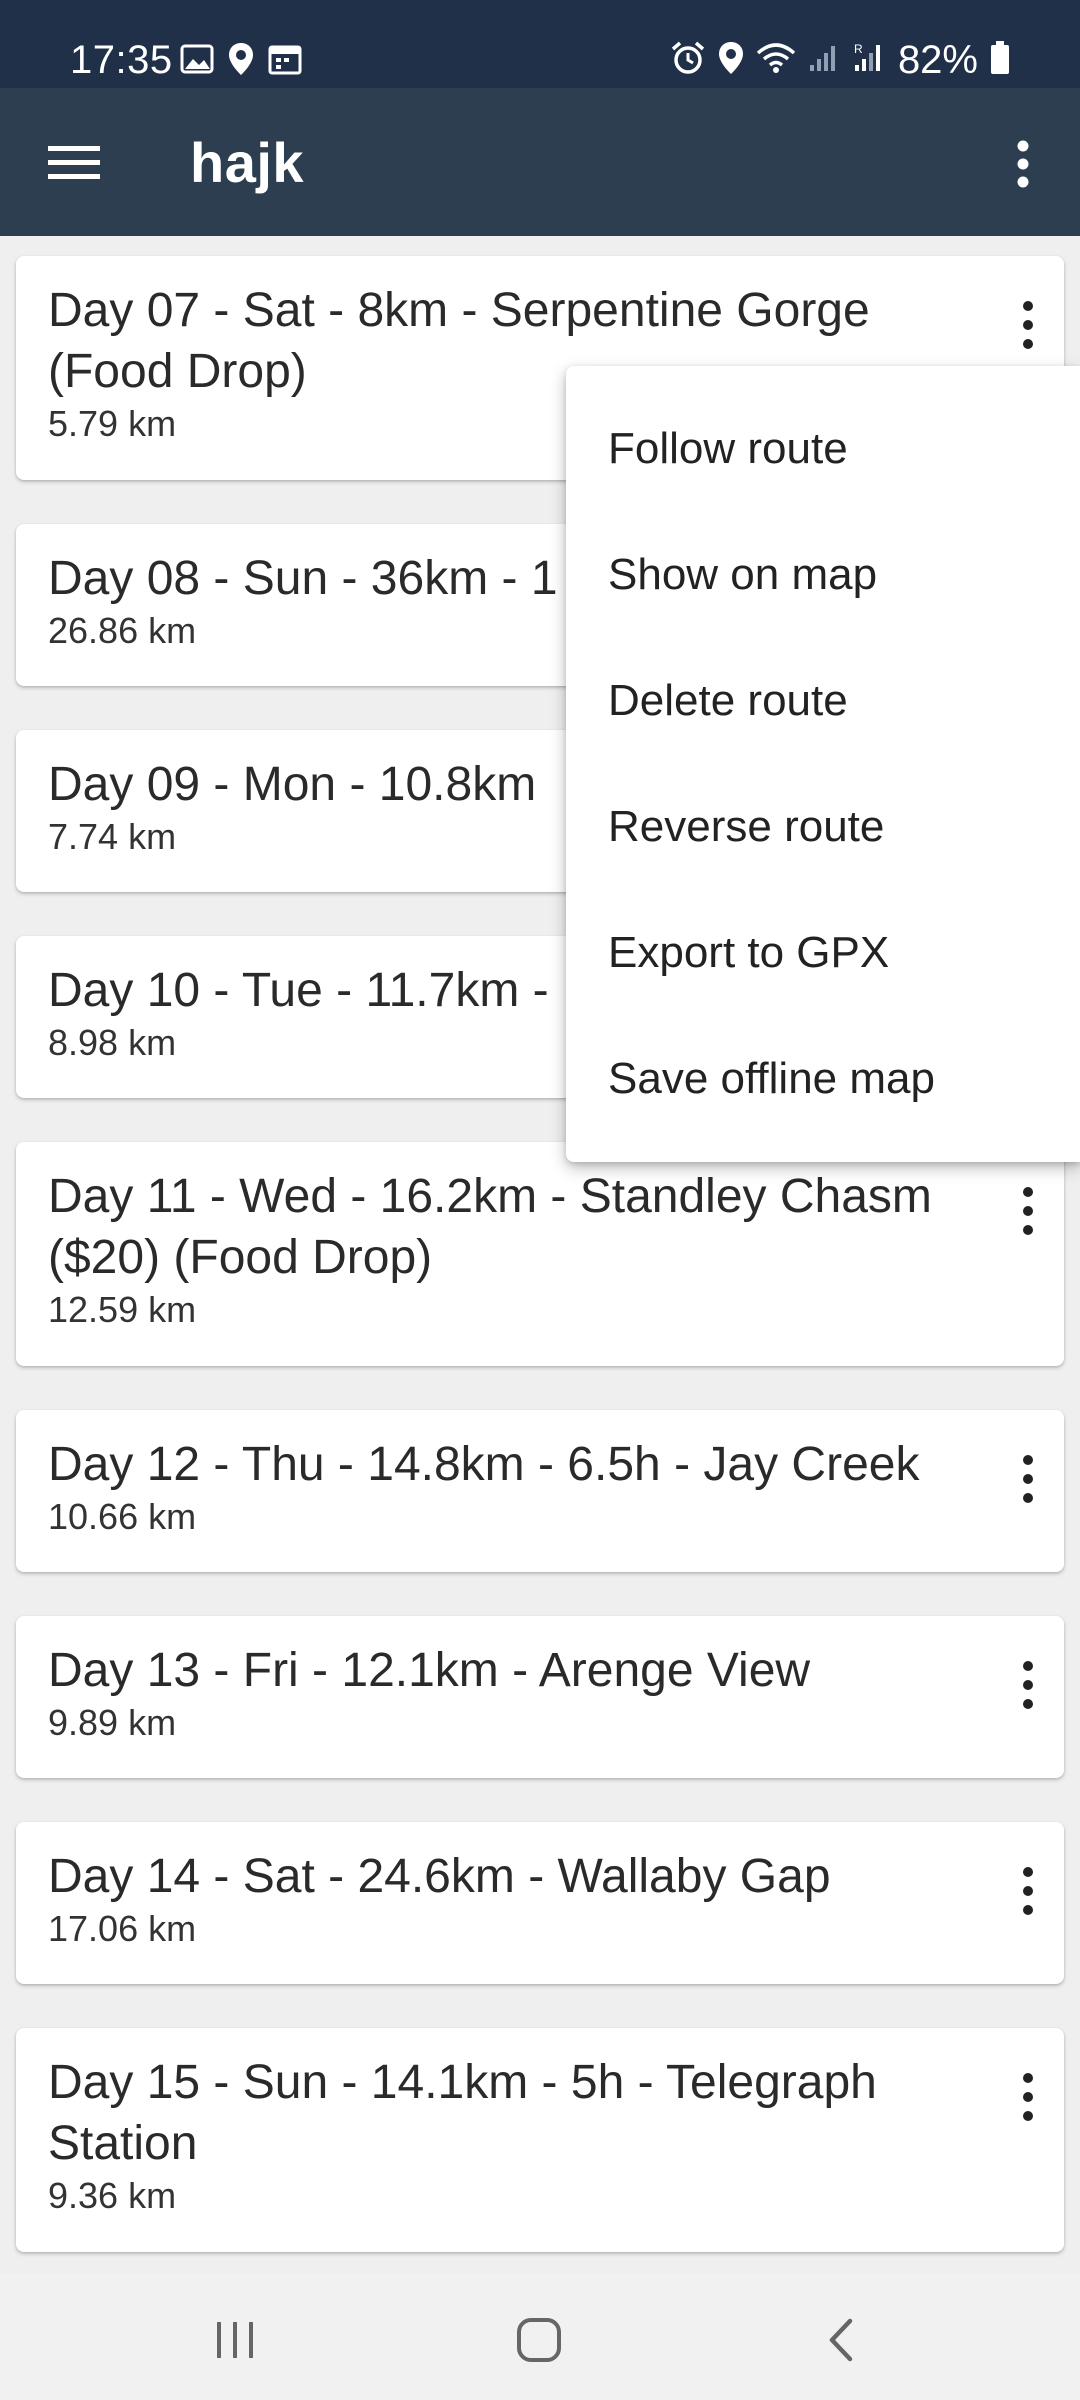 The image size is (1080, 2400). Describe the element at coordinates (776, 60) in the screenshot. I see `wifi-icon` at that location.